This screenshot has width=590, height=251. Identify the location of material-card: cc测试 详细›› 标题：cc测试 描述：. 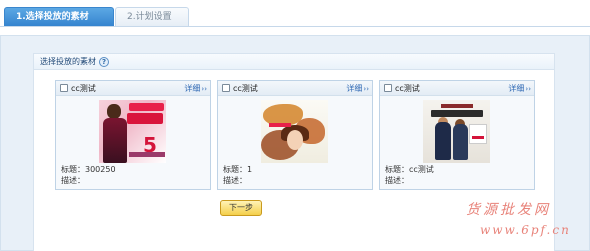
(457, 135).